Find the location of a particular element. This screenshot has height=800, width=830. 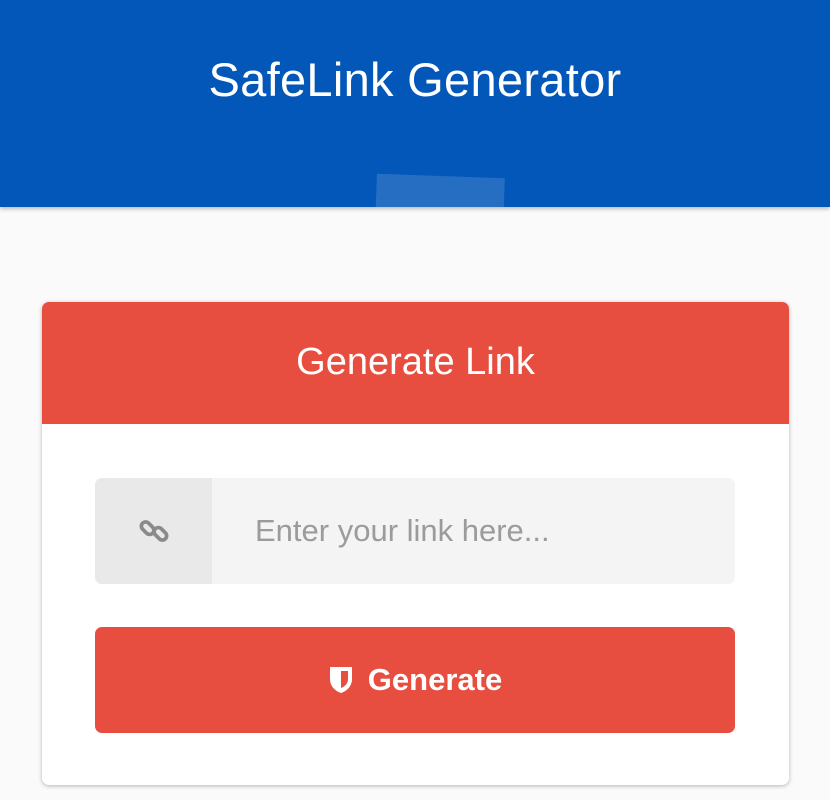

link-icon-box is located at coordinates (153, 531).